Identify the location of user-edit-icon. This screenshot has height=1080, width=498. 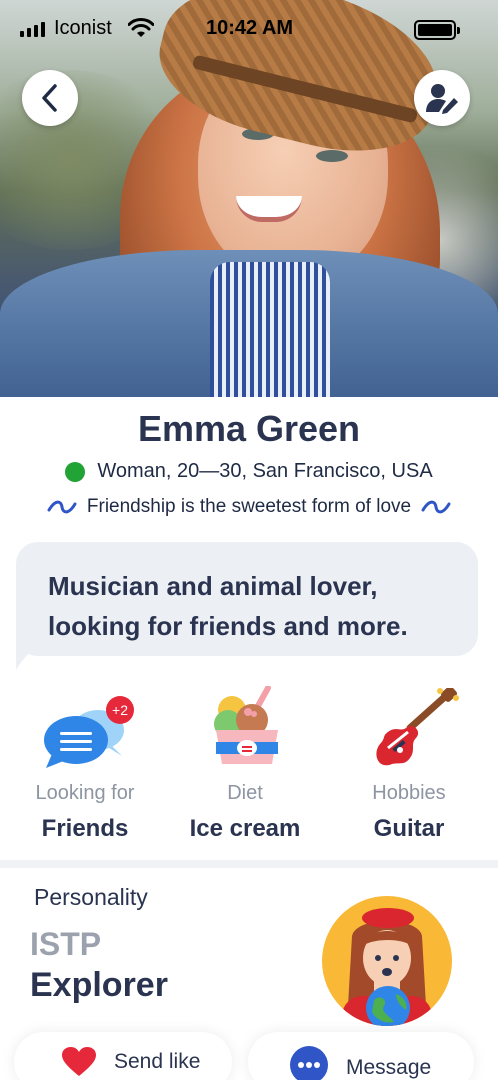
(442, 99).